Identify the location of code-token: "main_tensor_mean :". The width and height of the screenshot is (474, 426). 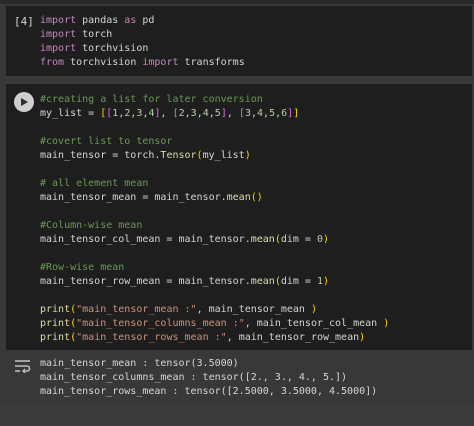
(136, 309).